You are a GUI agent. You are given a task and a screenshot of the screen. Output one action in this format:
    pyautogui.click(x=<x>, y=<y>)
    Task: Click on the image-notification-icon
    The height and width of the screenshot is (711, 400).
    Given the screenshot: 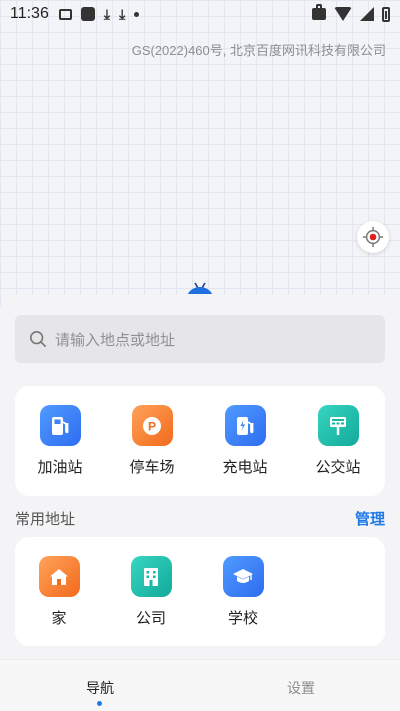 What is the action you would take?
    pyautogui.click(x=65, y=14)
    